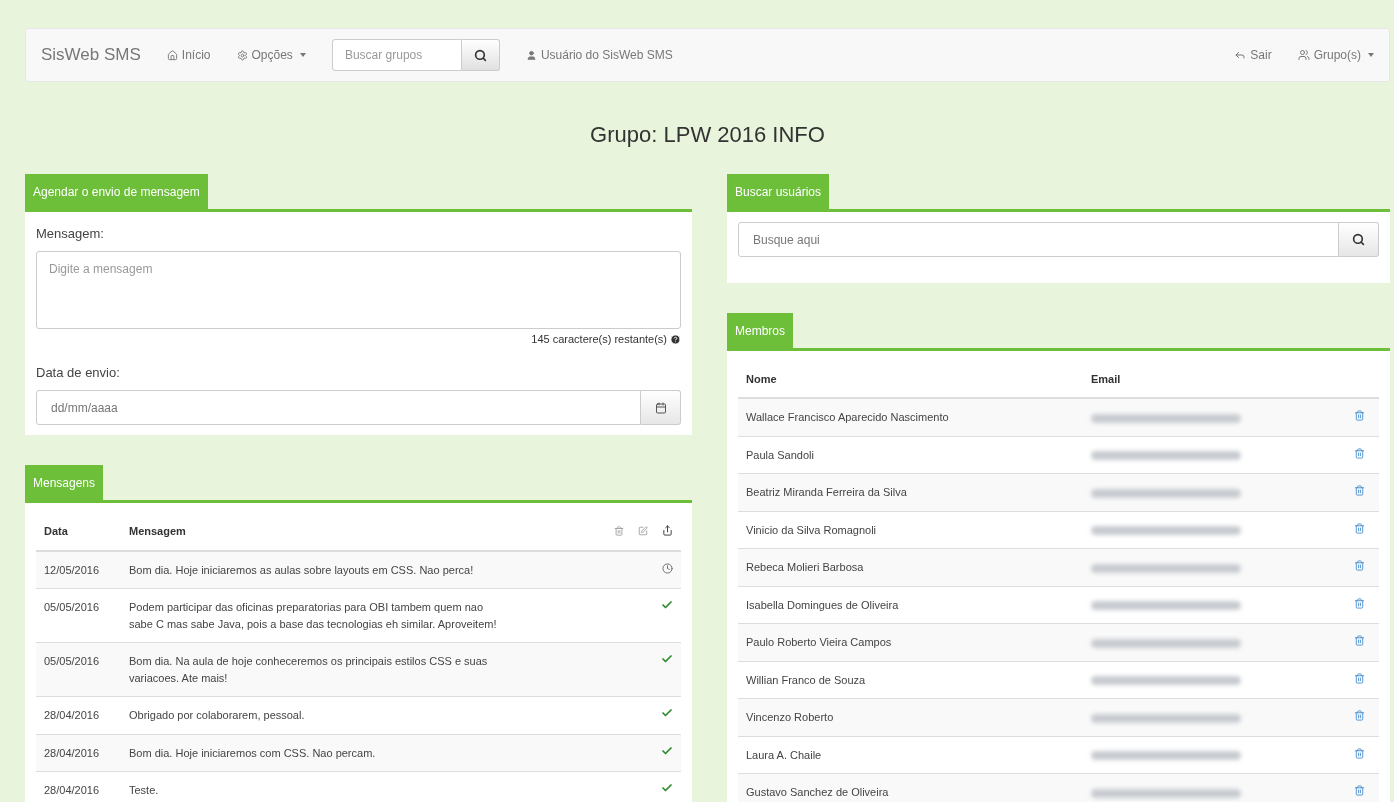  What do you see at coordinates (396, 55) in the screenshot?
I see `group-search-field: Buscar grupos` at bounding box center [396, 55].